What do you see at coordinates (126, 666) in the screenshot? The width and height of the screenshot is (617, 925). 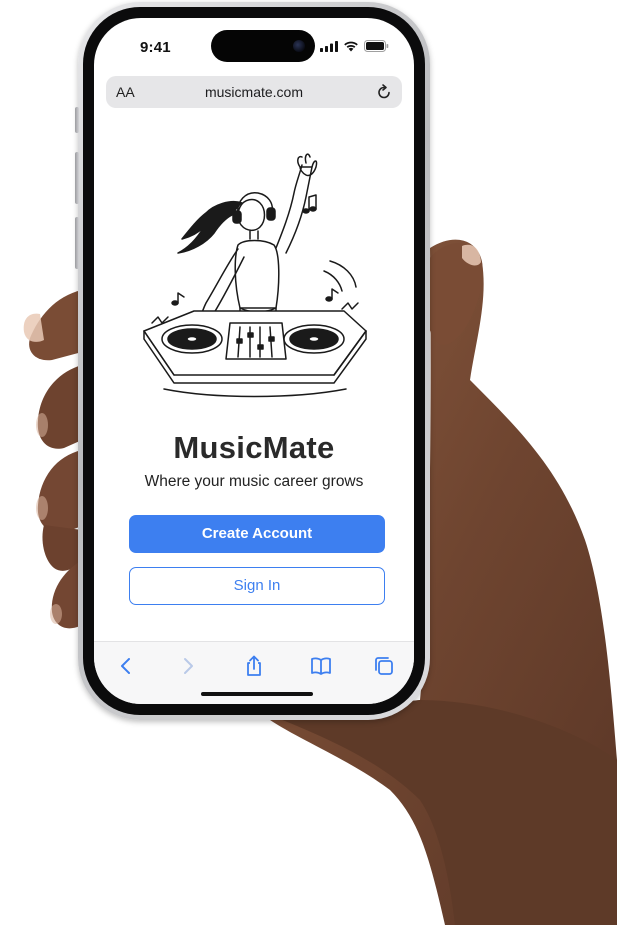 I see `chevron-left-icon` at bounding box center [126, 666].